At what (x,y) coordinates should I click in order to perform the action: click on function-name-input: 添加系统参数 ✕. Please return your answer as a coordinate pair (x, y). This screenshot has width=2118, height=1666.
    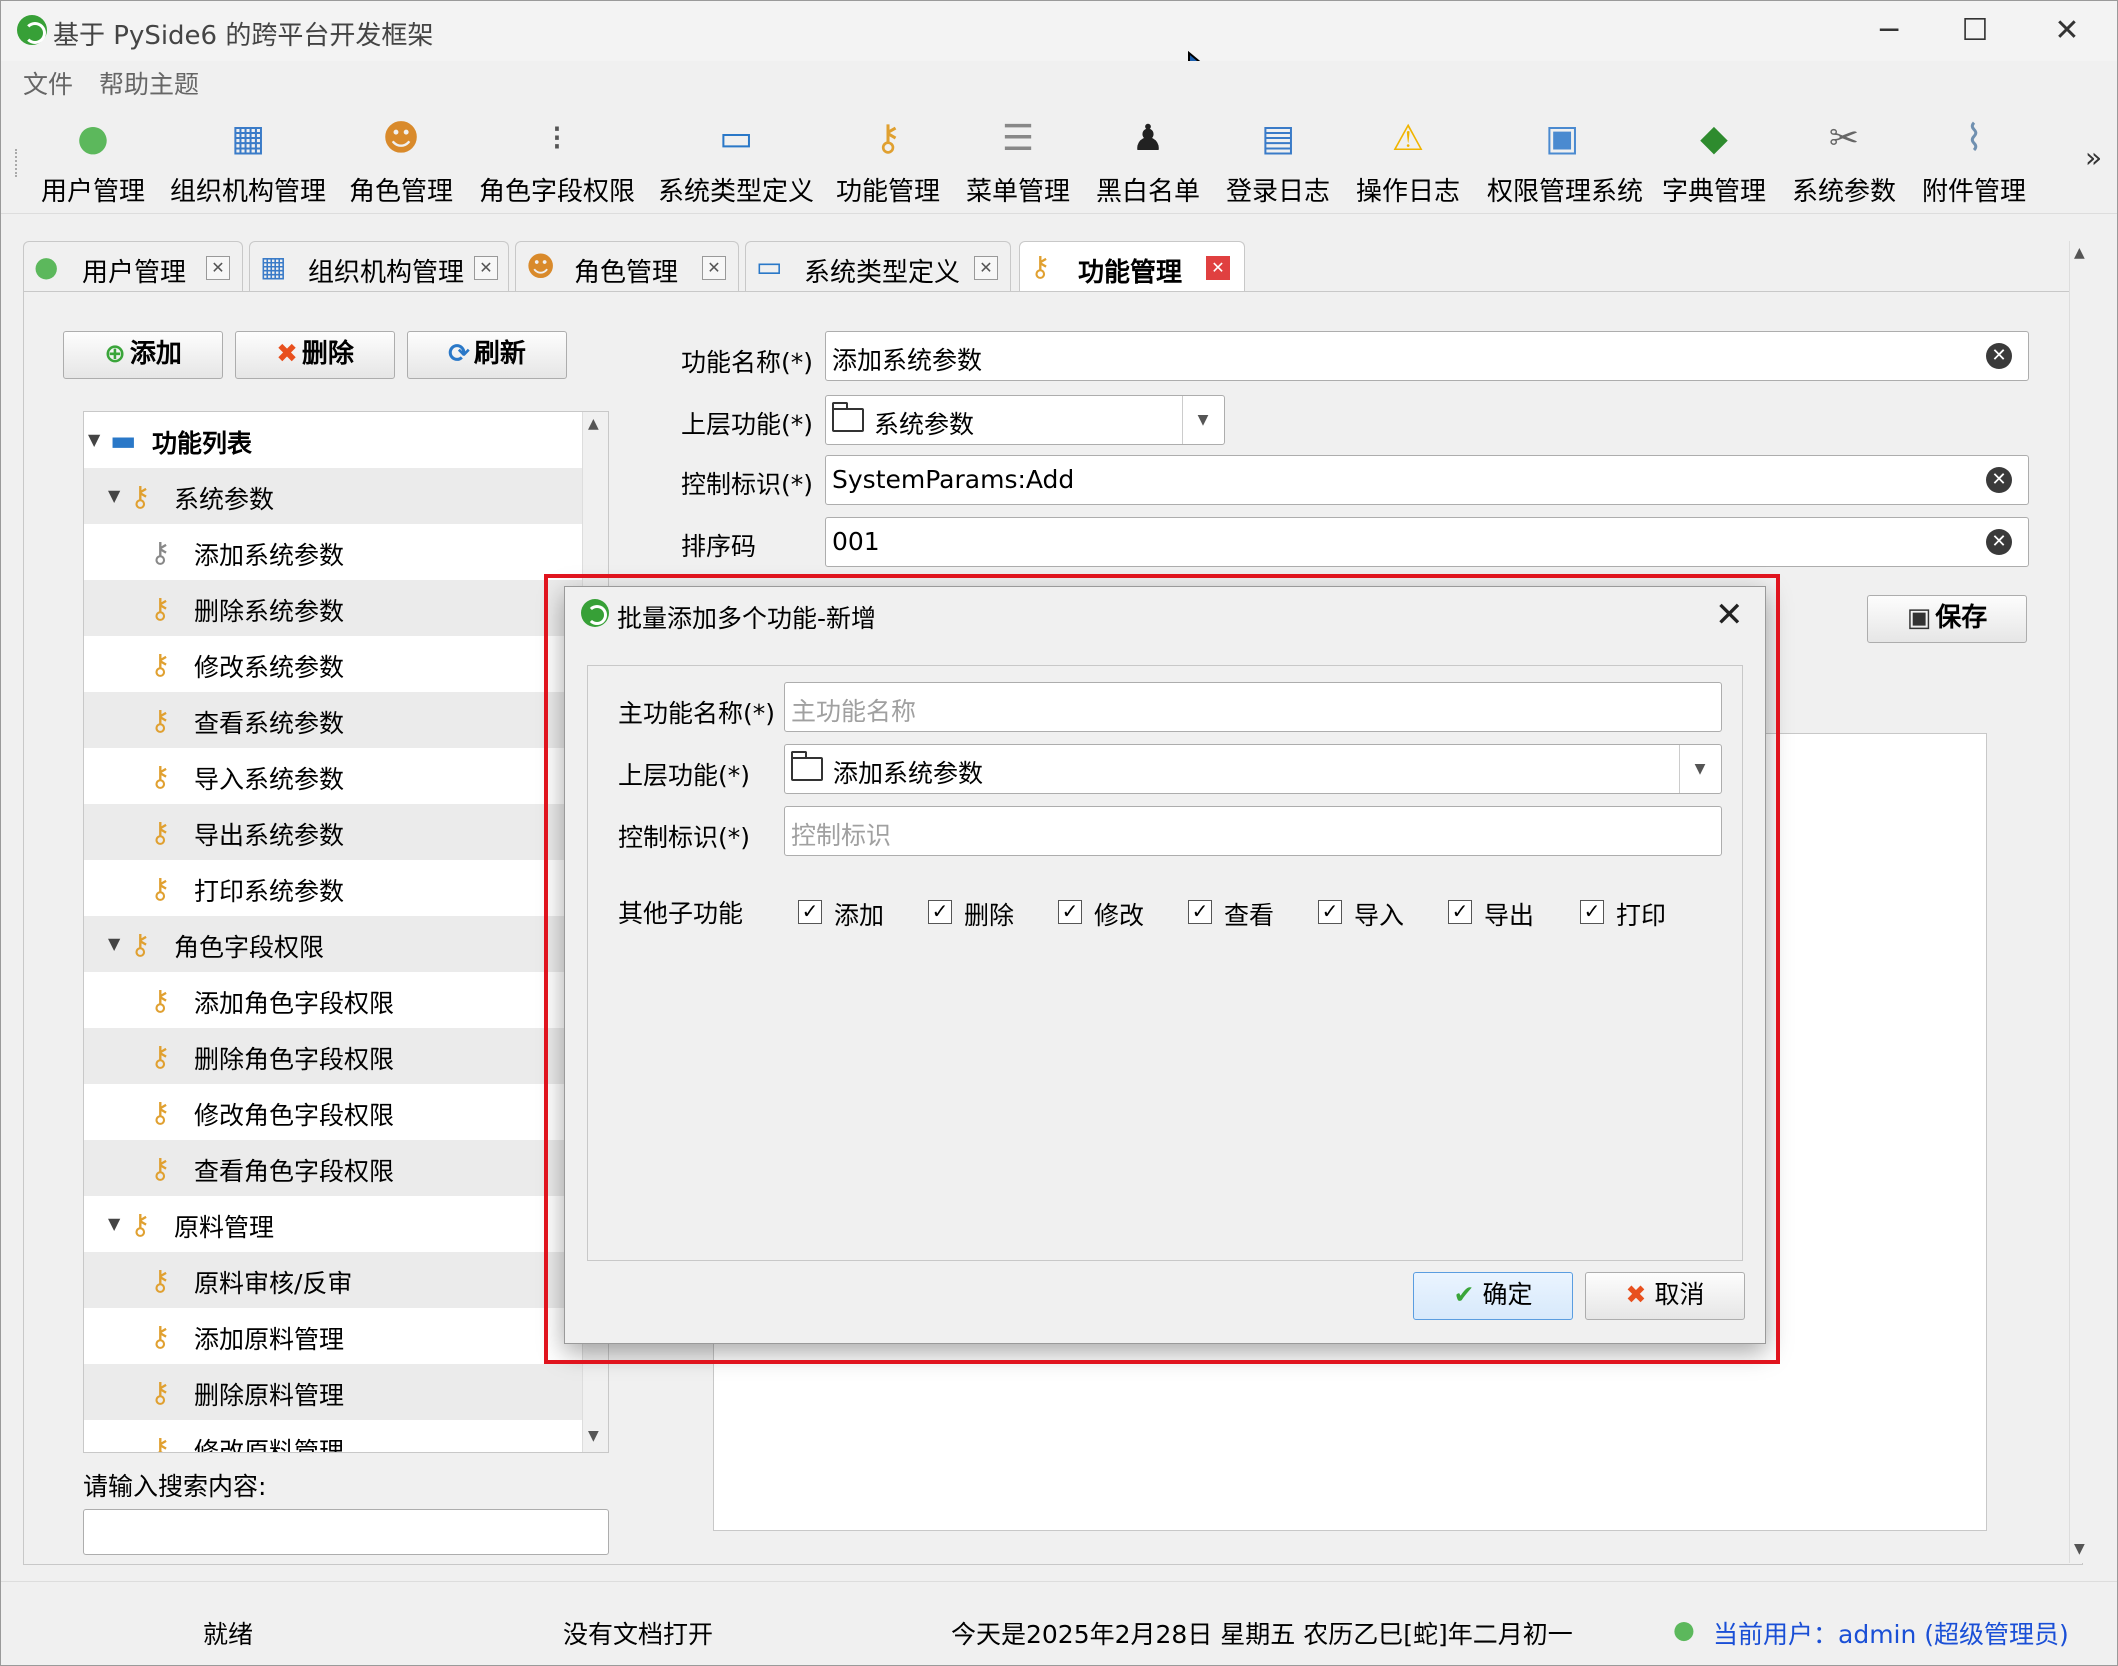
    Looking at the image, I should click on (1427, 356).